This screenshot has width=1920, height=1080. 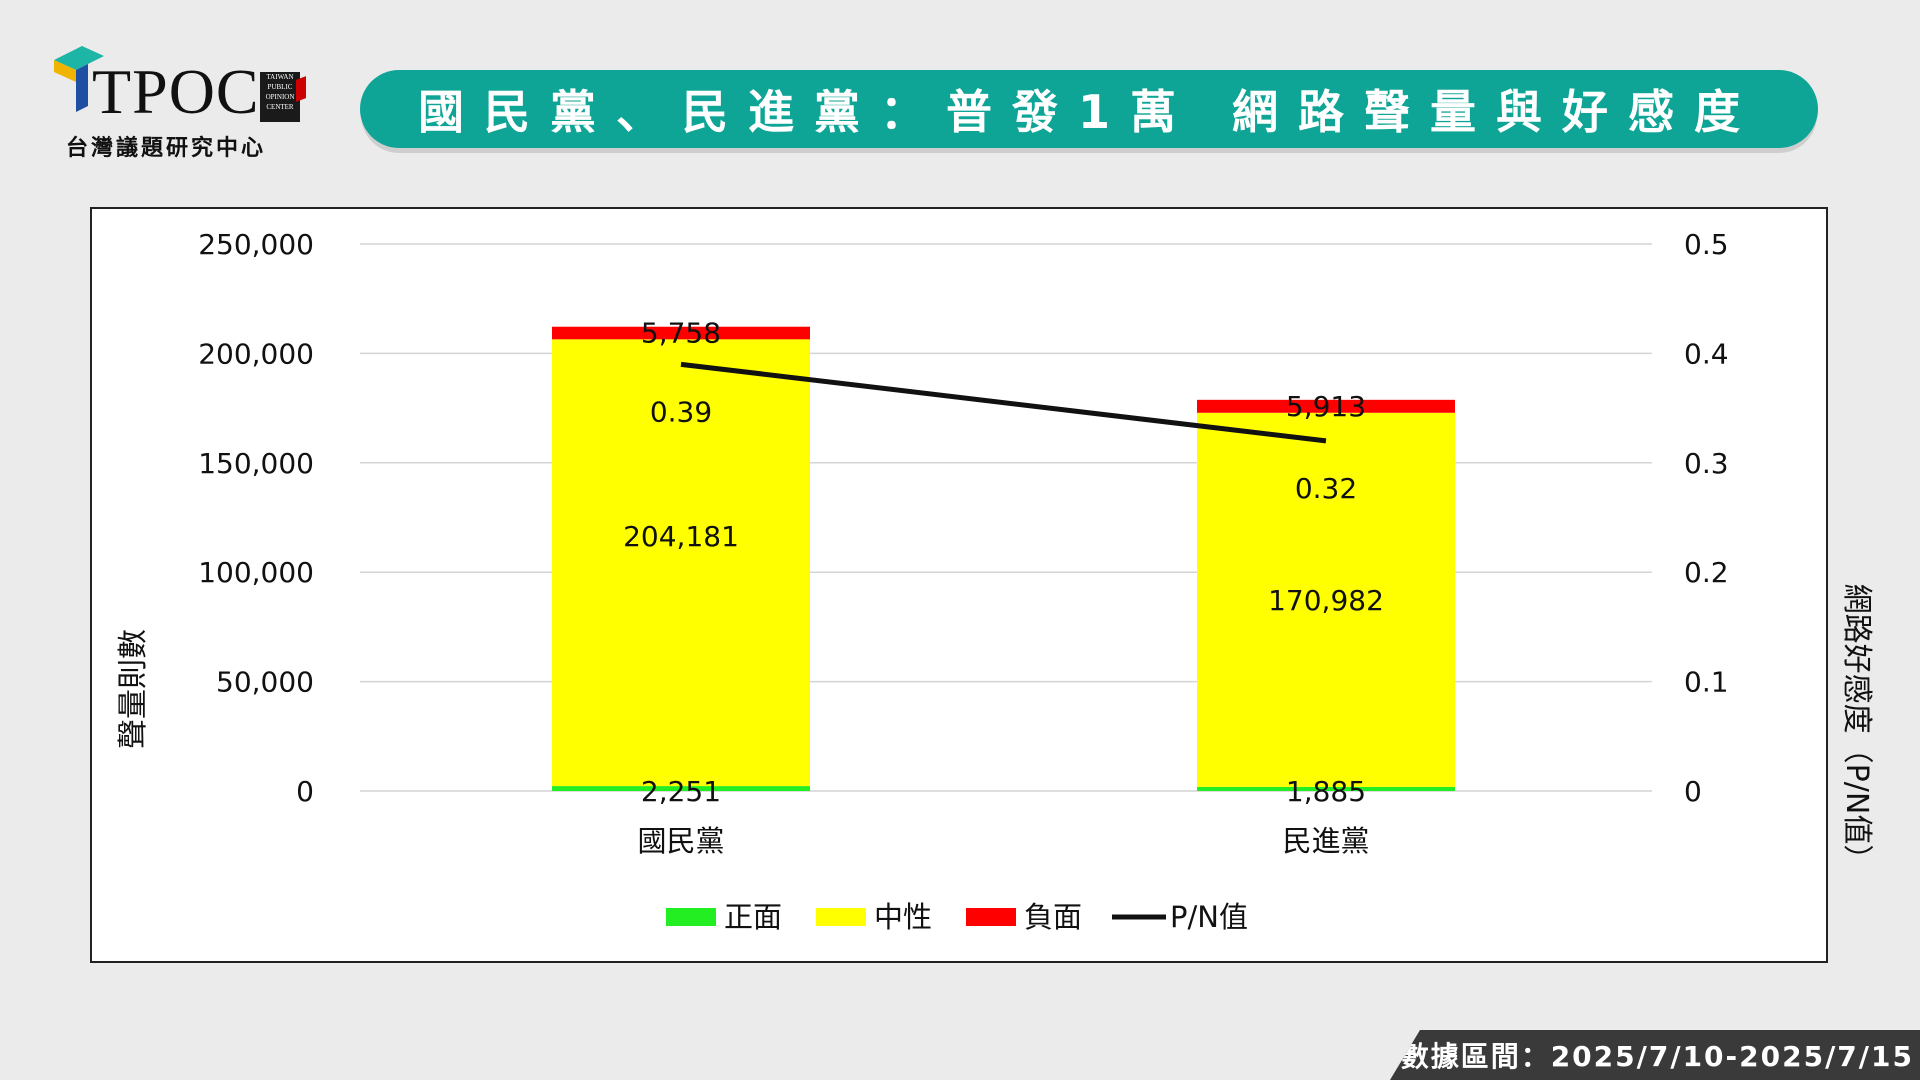 I want to click on y-tick-label: 250,000, so click(x=256, y=244).